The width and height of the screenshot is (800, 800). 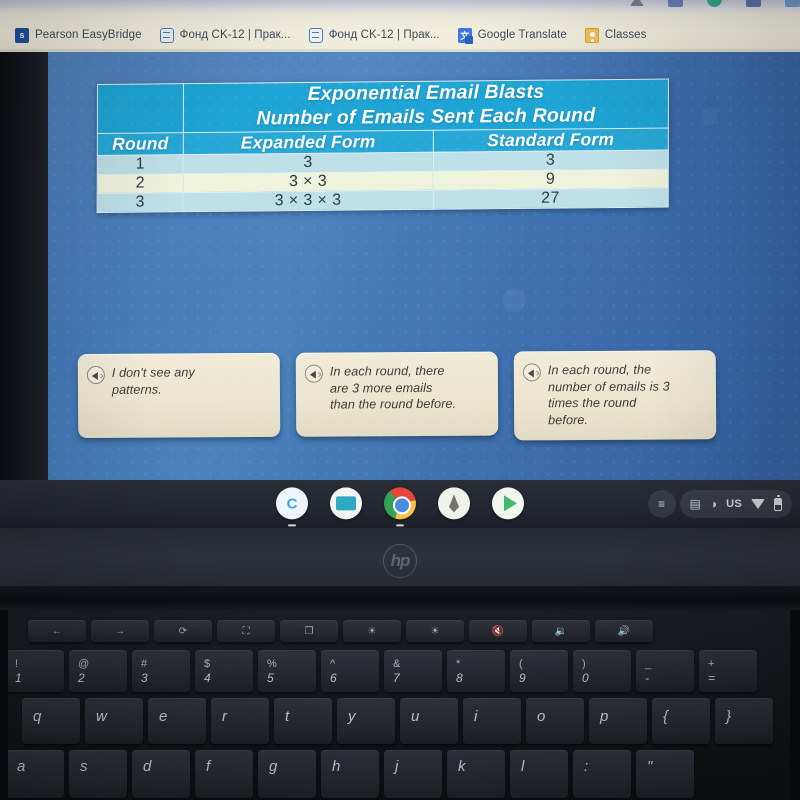 What do you see at coordinates (140, 164) in the screenshot?
I see `cell-round: 1` at bounding box center [140, 164].